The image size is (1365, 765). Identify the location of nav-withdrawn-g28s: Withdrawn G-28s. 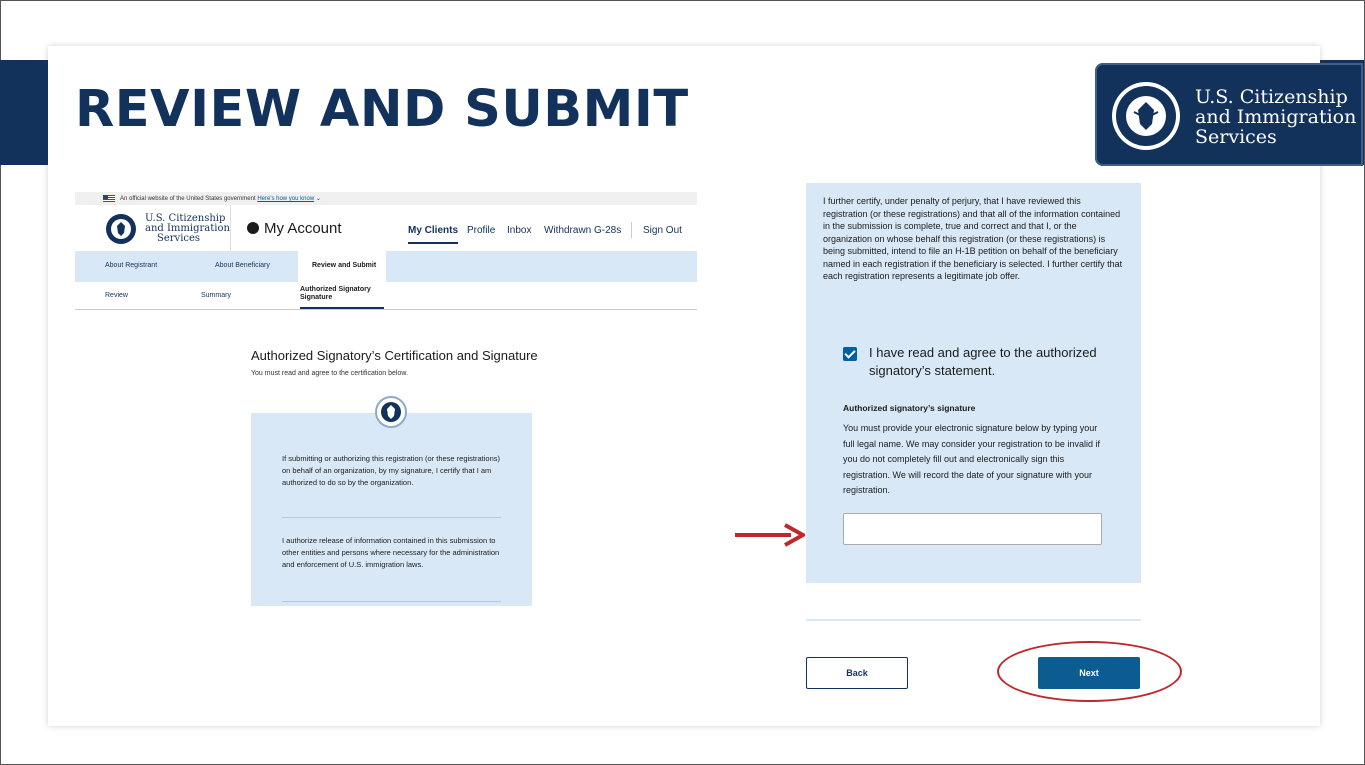
(582, 230).